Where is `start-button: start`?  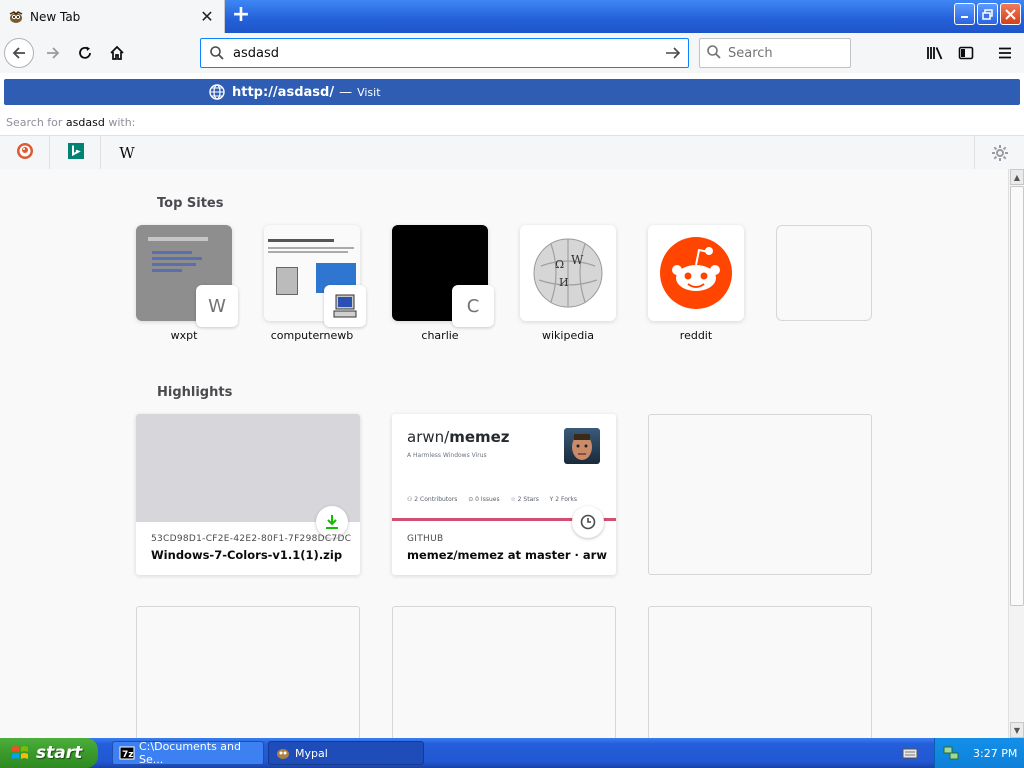
start-button: start is located at coordinates (49, 753).